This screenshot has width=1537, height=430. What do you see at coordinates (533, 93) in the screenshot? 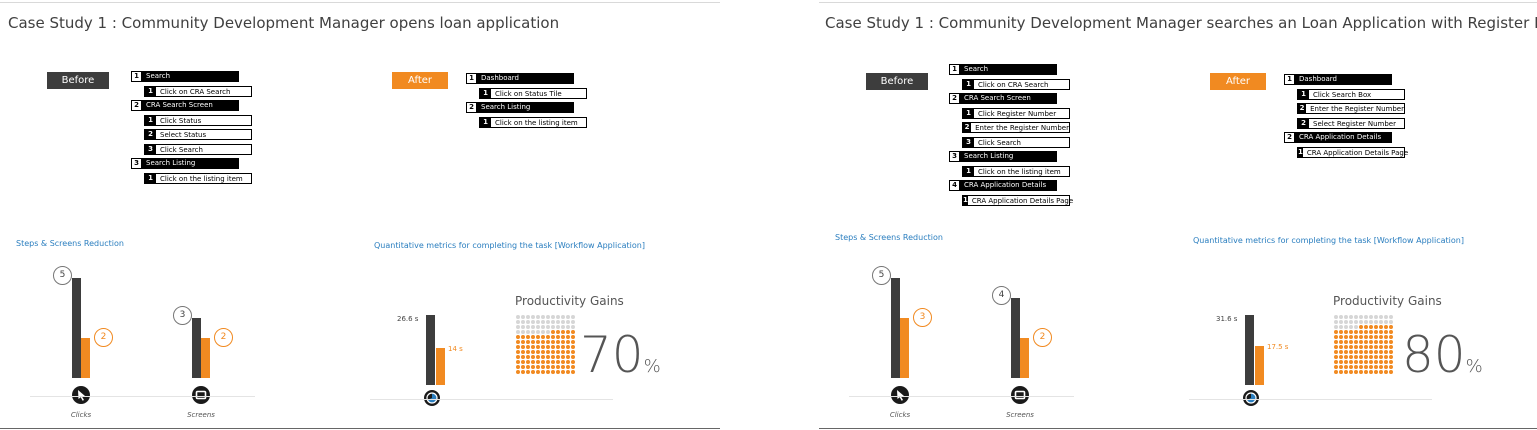
I see `sub-step: 1 Click on Status Tile` at bounding box center [533, 93].